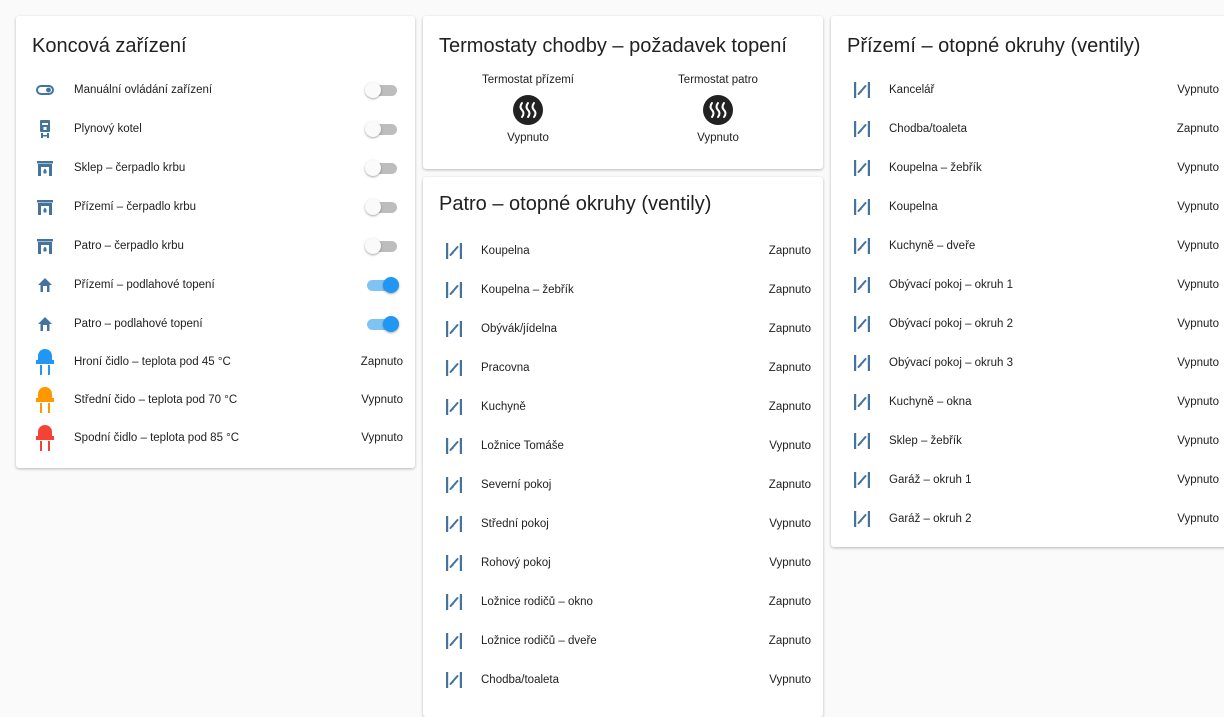 This screenshot has height=717, width=1224. Describe the element at coordinates (215, 167) in the screenshot. I see `device-row: Sklep – čerpadlo krbu` at that location.